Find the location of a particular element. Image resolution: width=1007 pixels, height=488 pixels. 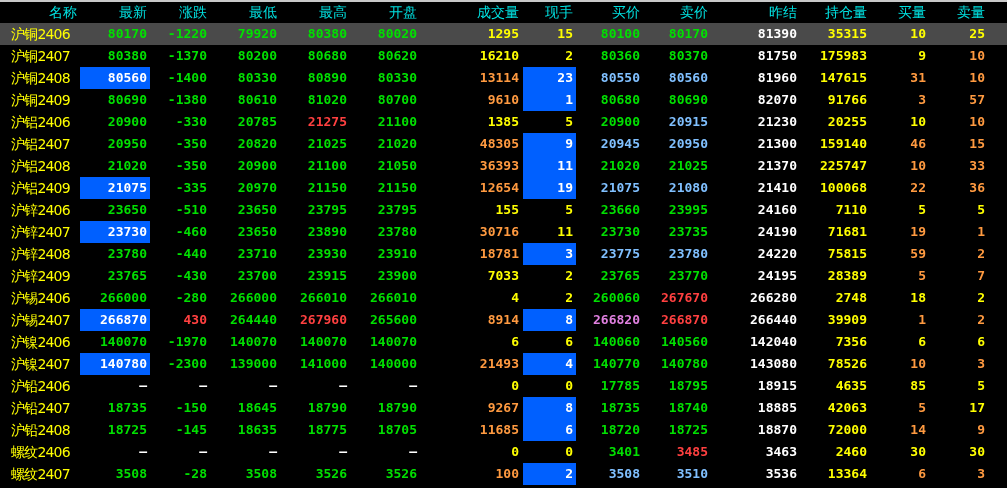

table-cell: 23780 is located at coordinates (688, 253).